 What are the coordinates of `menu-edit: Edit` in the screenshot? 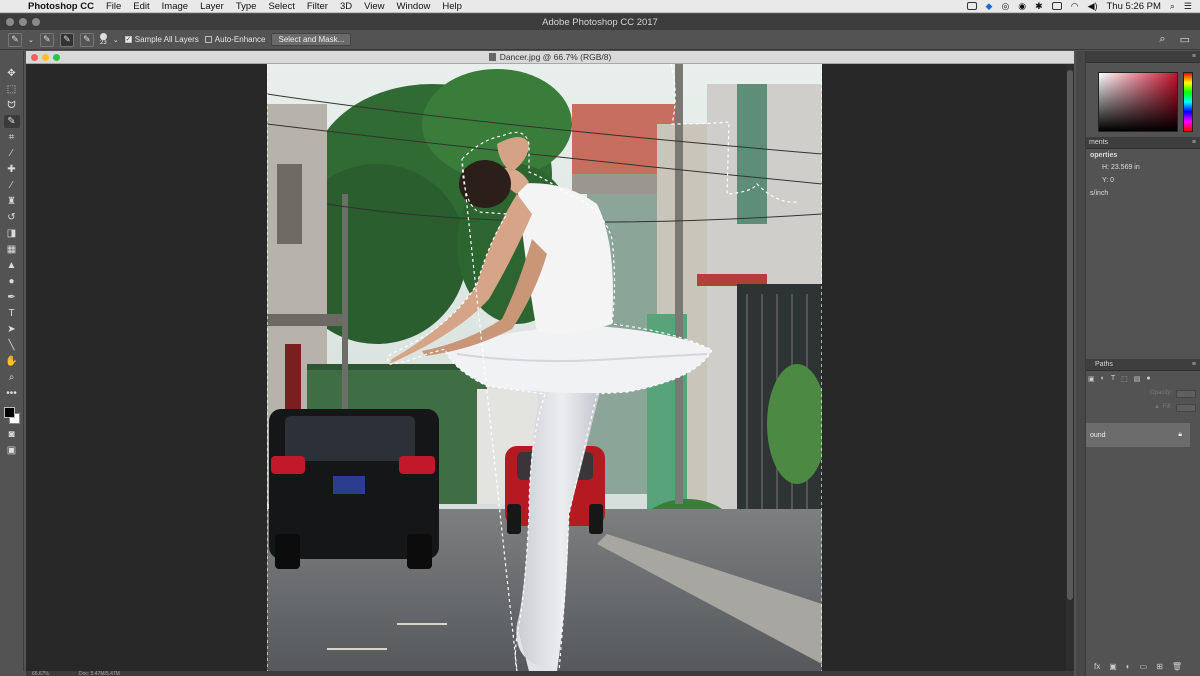 It's located at (141, 6).